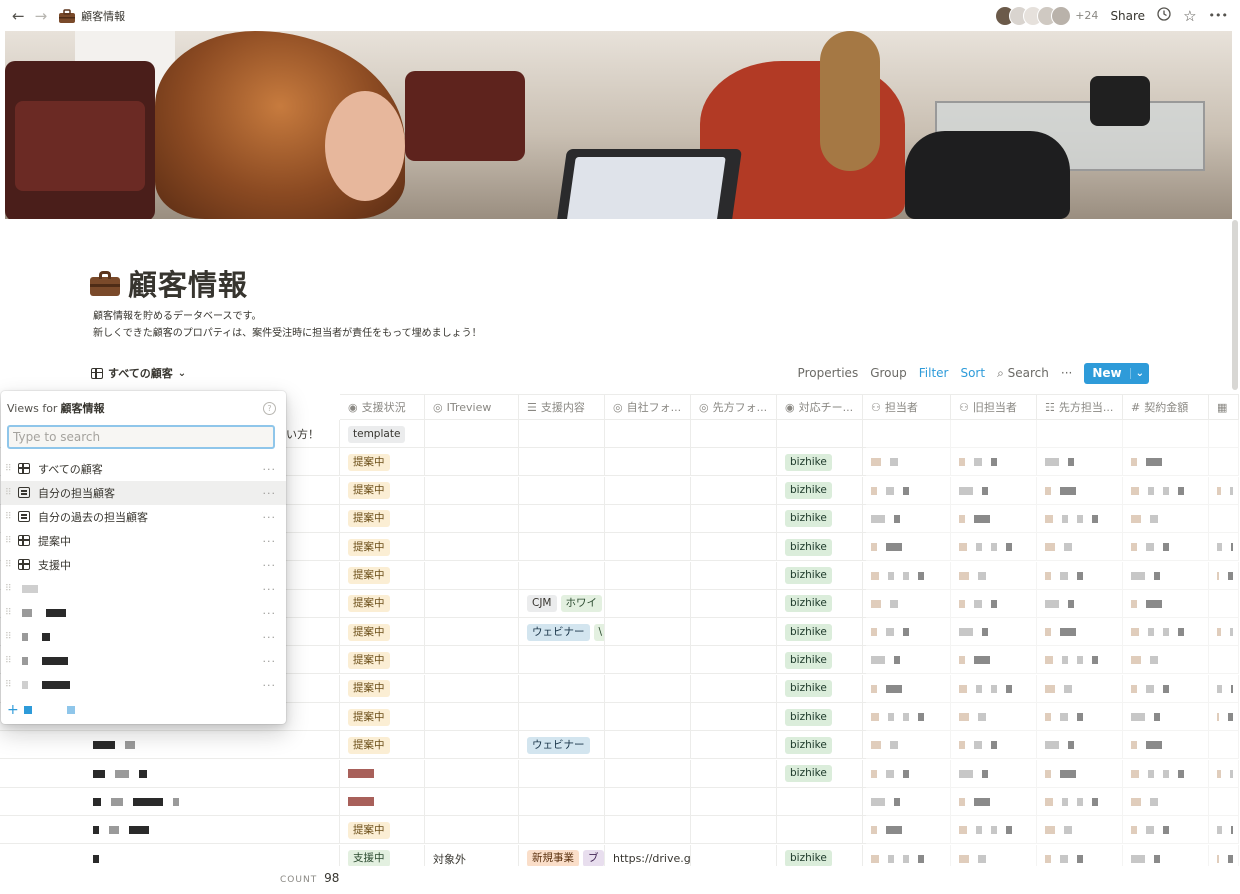 The height and width of the screenshot is (894, 1240). Describe the element at coordinates (105, 283) in the screenshot. I see `briefcase-icon` at that location.